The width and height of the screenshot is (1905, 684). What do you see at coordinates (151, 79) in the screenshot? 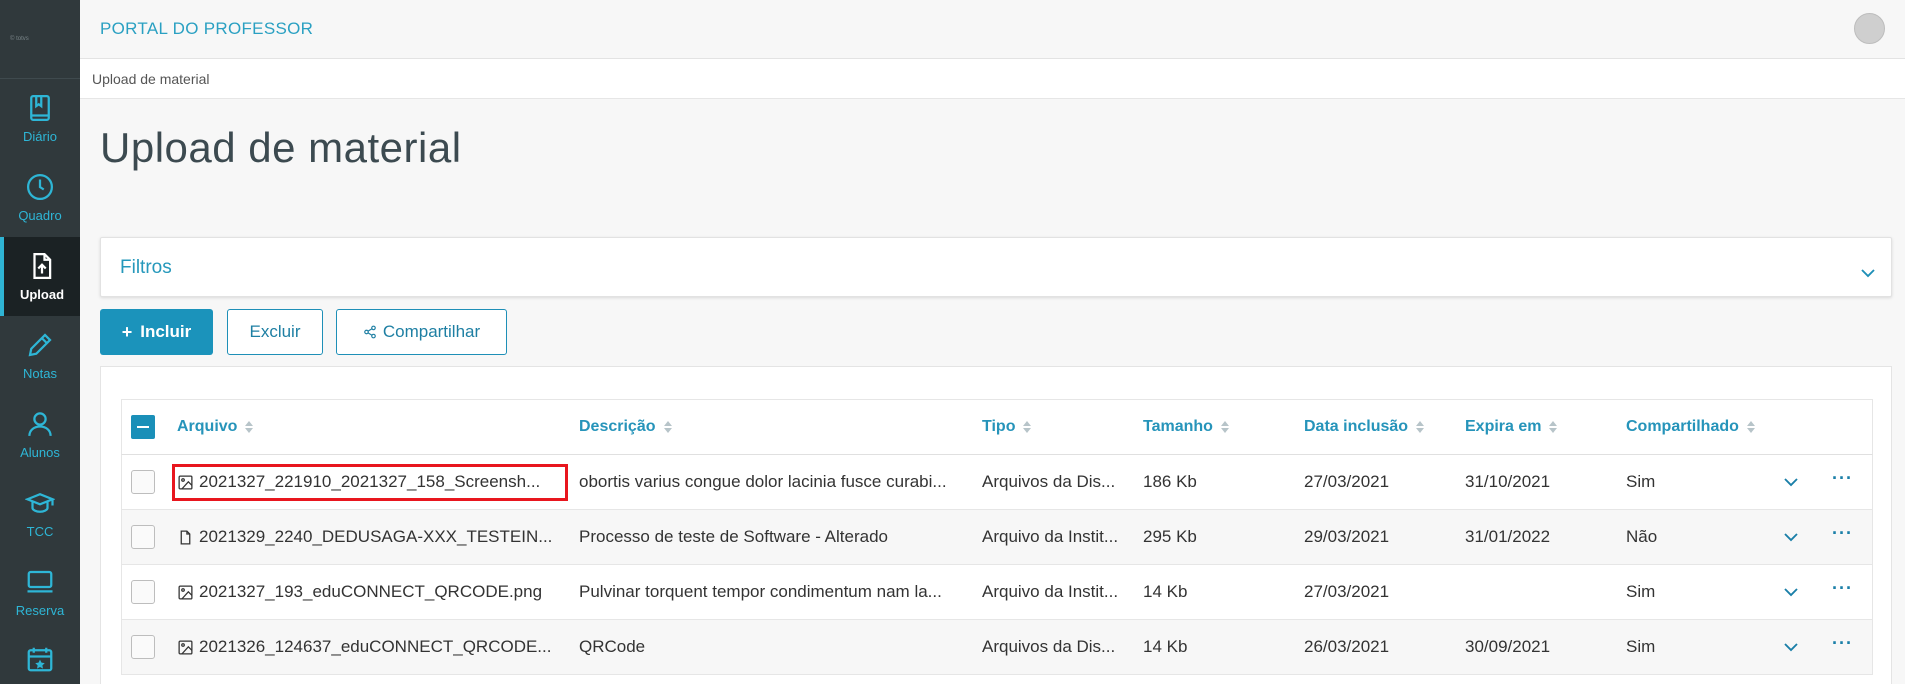
I see `breadcrumb-item: Upload de material` at bounding box center [151, 79].